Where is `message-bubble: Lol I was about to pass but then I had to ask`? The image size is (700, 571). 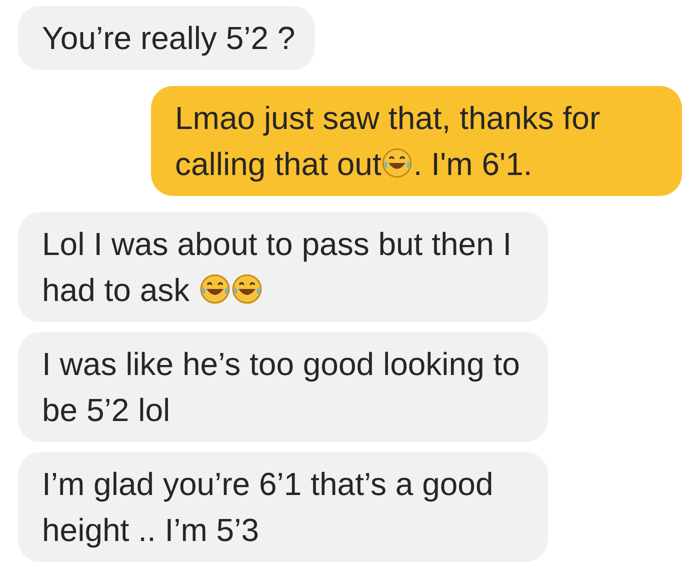 message-bubble: Lol I was about to pass but then I had to ask is located at coordinates (283, 267).